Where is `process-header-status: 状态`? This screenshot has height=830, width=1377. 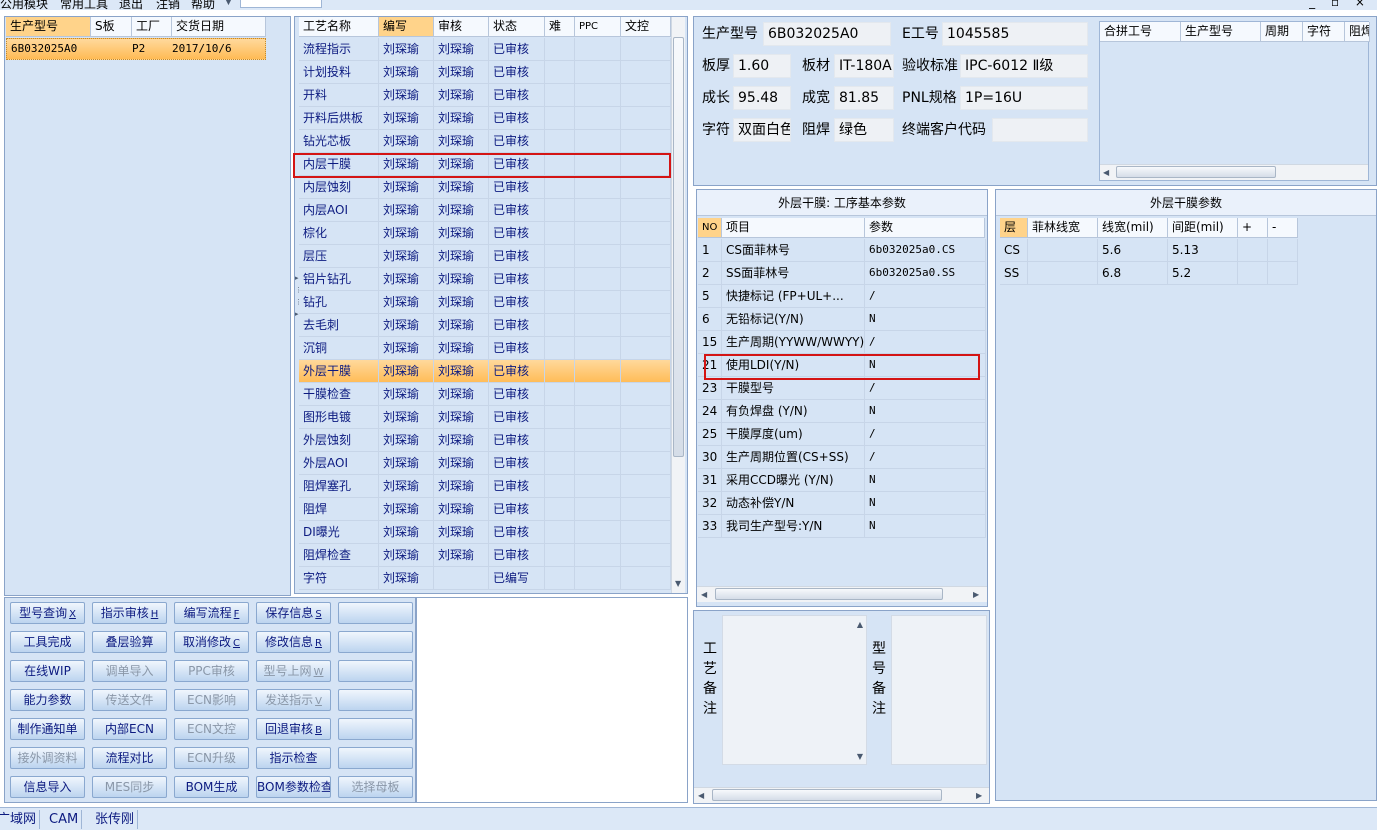 process-header-status: 状态 is located at coordinates (517, 27).